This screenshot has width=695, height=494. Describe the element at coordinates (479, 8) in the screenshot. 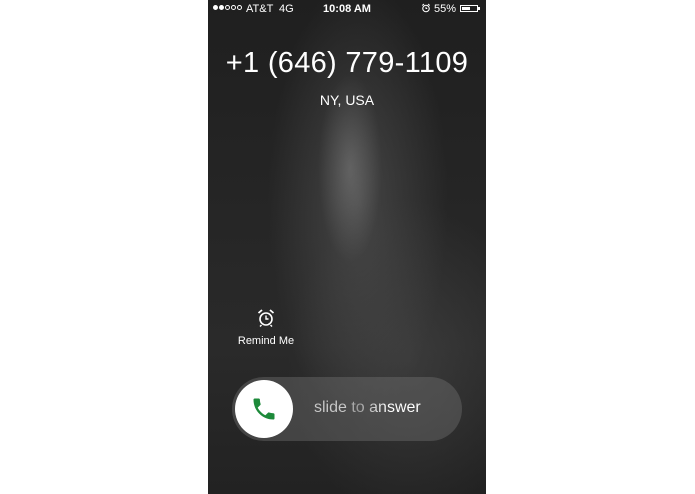

I see `battery-cap` at that location.